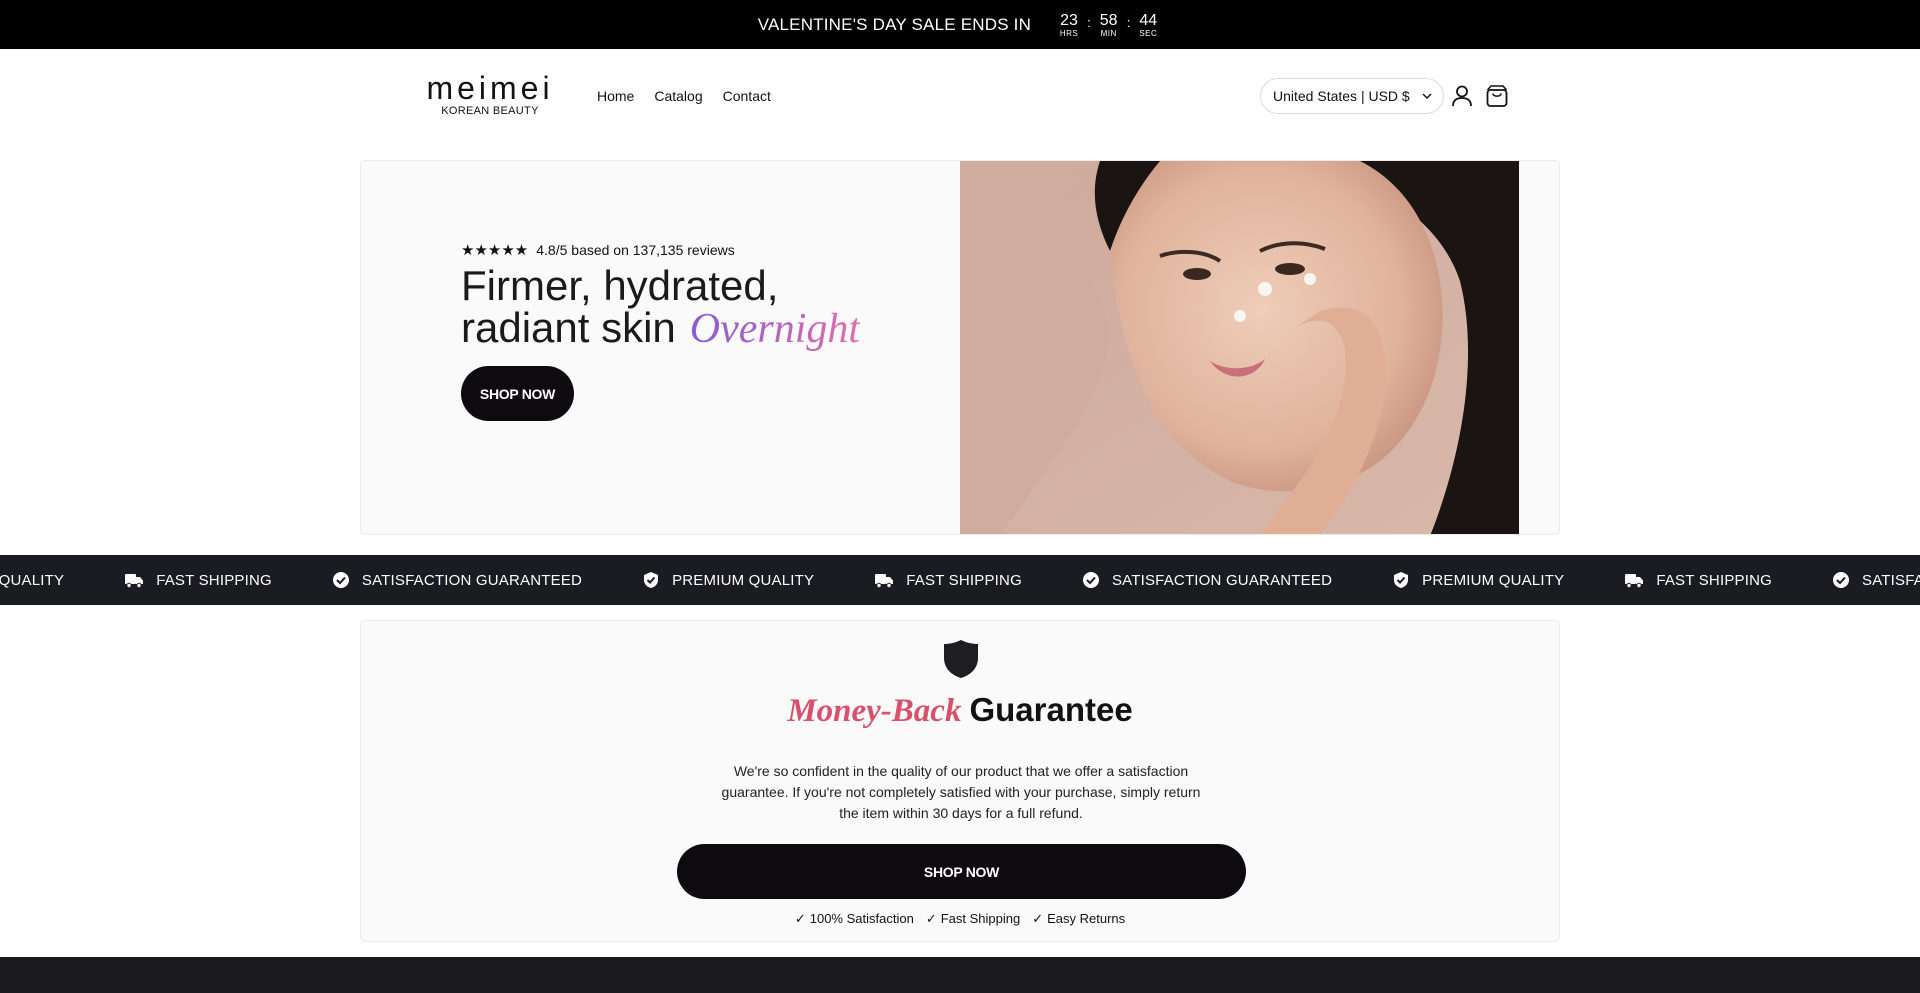 The image size is (1920, 993). I want to click on locale-label: United States | USD $, so click(1341, 96).